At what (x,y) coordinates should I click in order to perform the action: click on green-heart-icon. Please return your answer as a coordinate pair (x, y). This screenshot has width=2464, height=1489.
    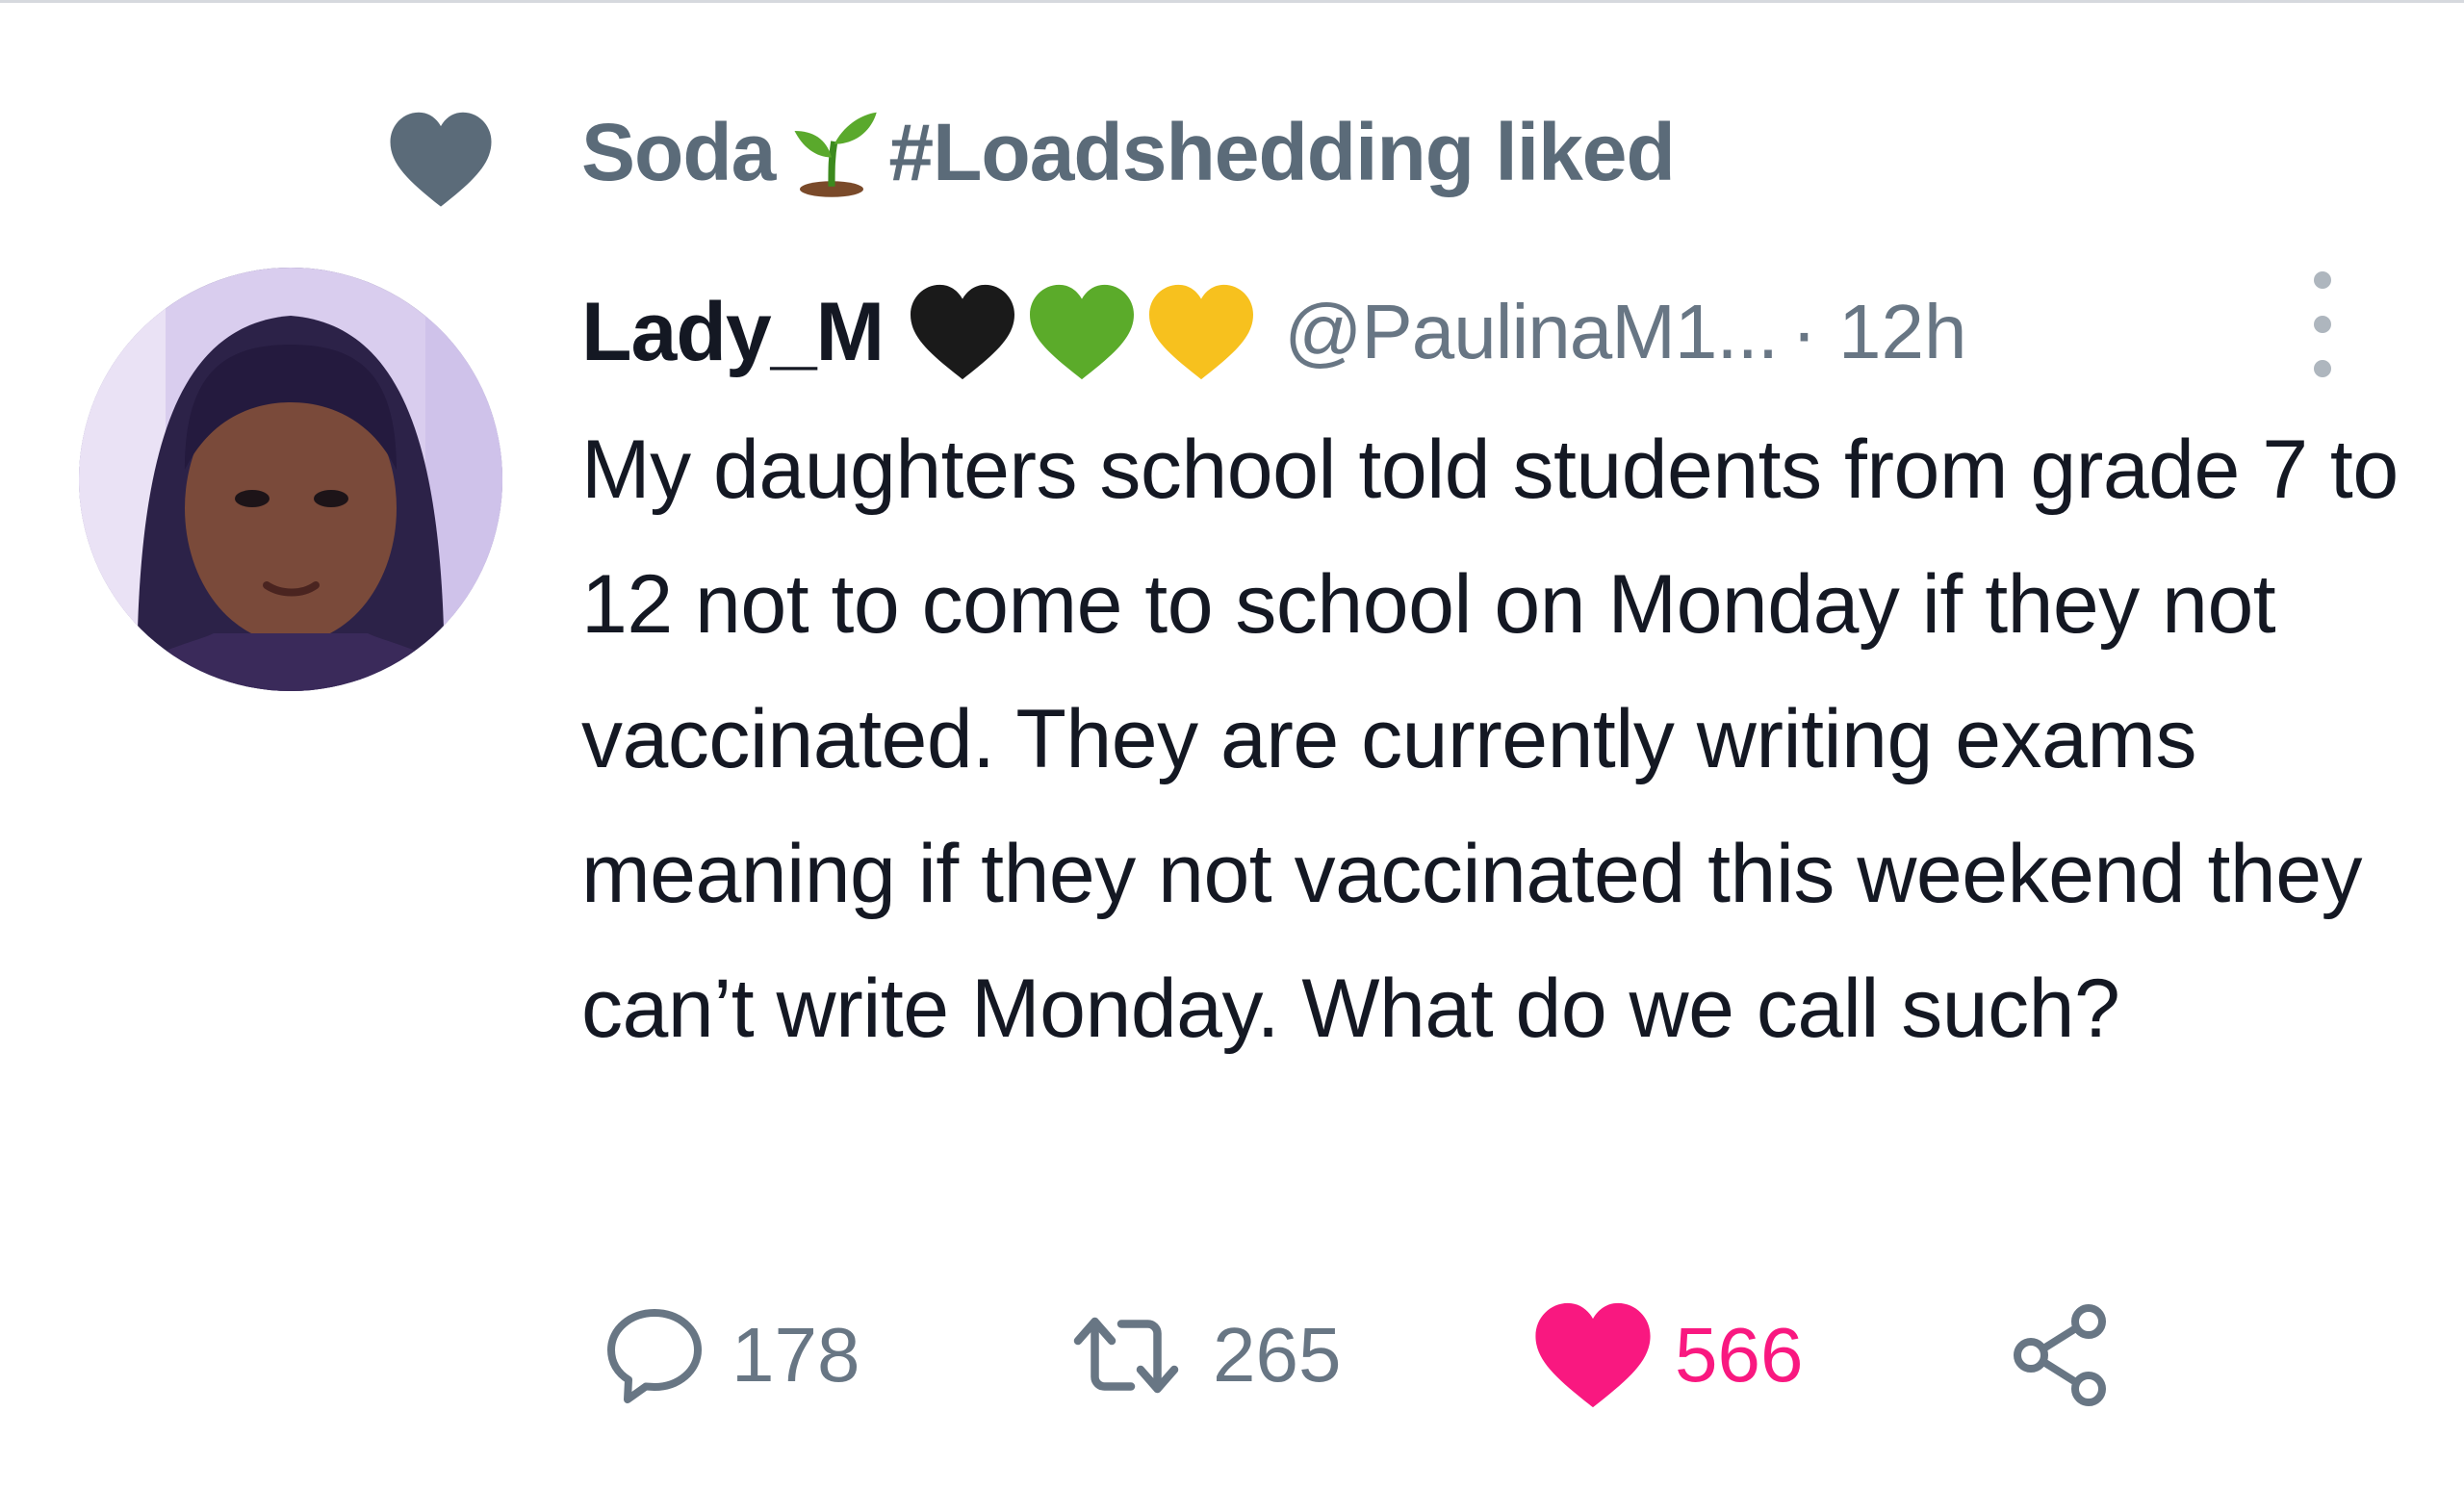
    Looking at the image, I should click on (1082, 332).